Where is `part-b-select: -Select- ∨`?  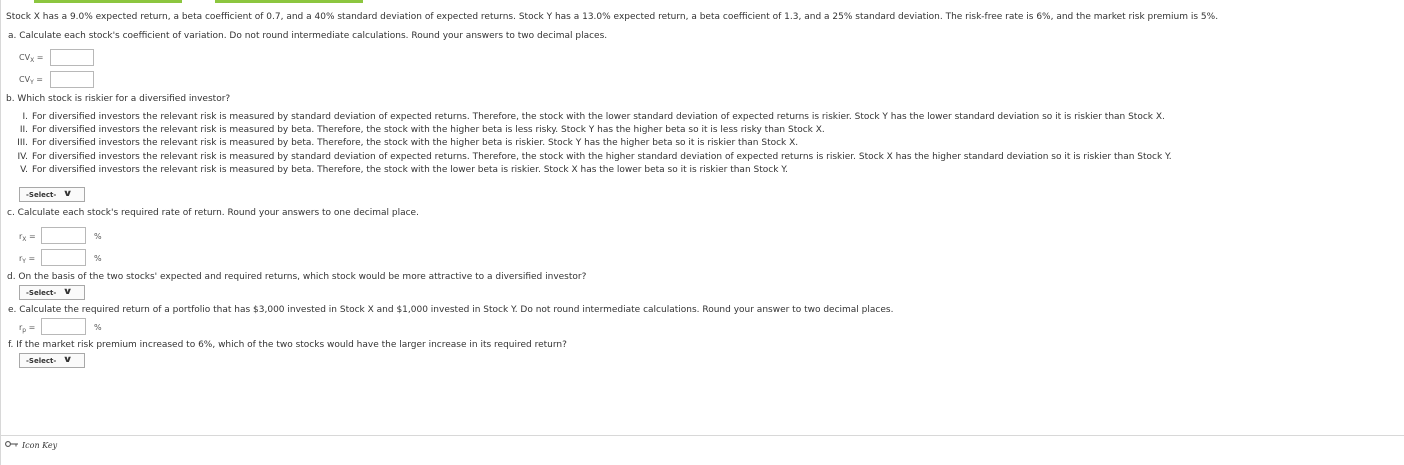
part-b-select: -Select- ∨ is located at coordinates (52, 194).